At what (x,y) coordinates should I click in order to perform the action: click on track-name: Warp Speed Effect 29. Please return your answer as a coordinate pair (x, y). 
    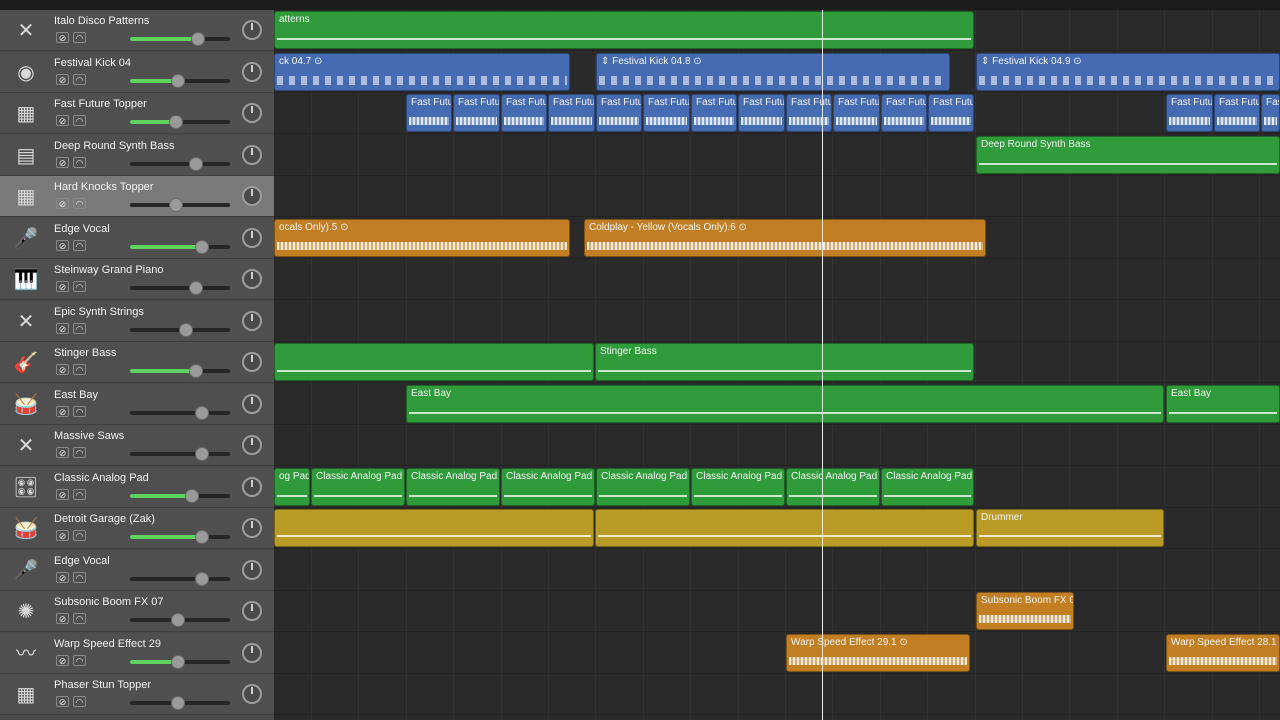
    Looking at the image, I should click on (107, 644).